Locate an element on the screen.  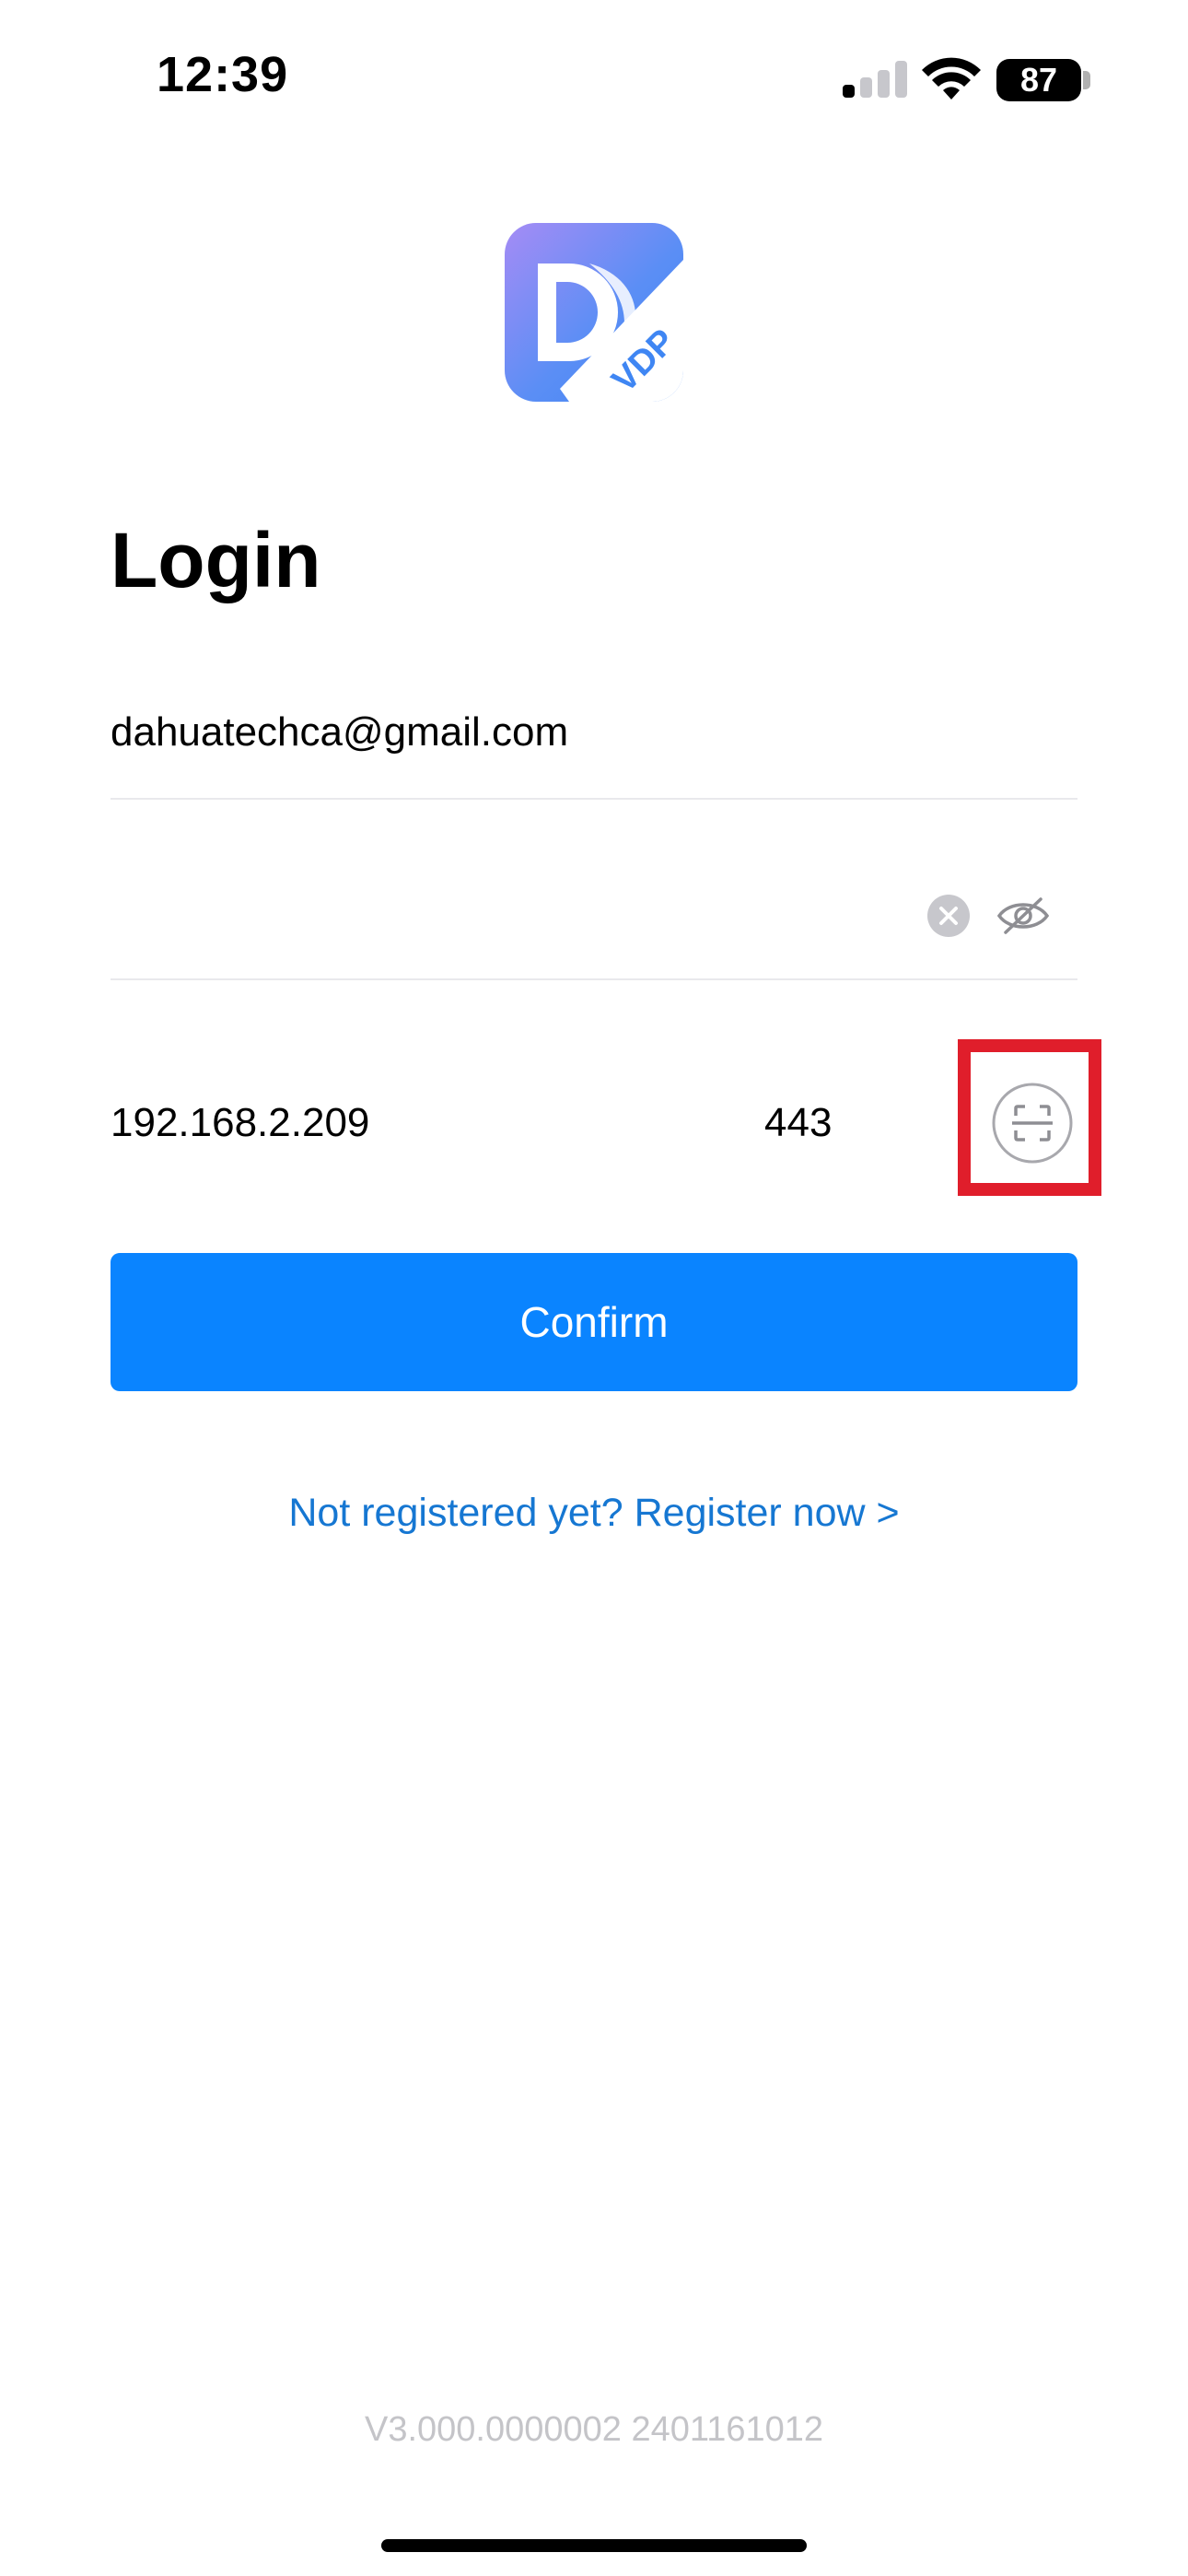
status-time: 12:39 is located at coordinates (223, 74).